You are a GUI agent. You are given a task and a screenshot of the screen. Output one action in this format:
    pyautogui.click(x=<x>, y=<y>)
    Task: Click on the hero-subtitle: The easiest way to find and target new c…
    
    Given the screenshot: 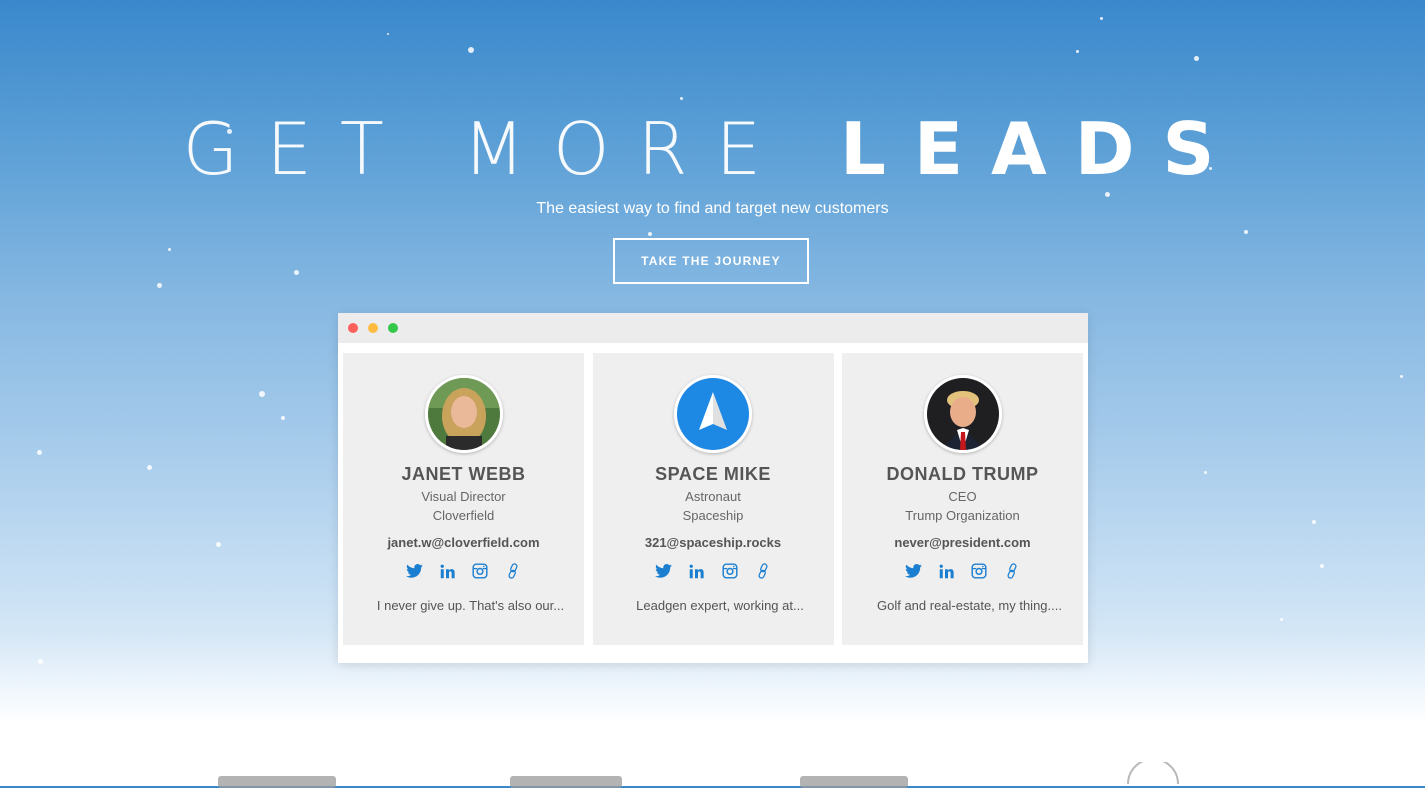 What is the action you would take?
    pyautogui.click(x=712, y=208)
    